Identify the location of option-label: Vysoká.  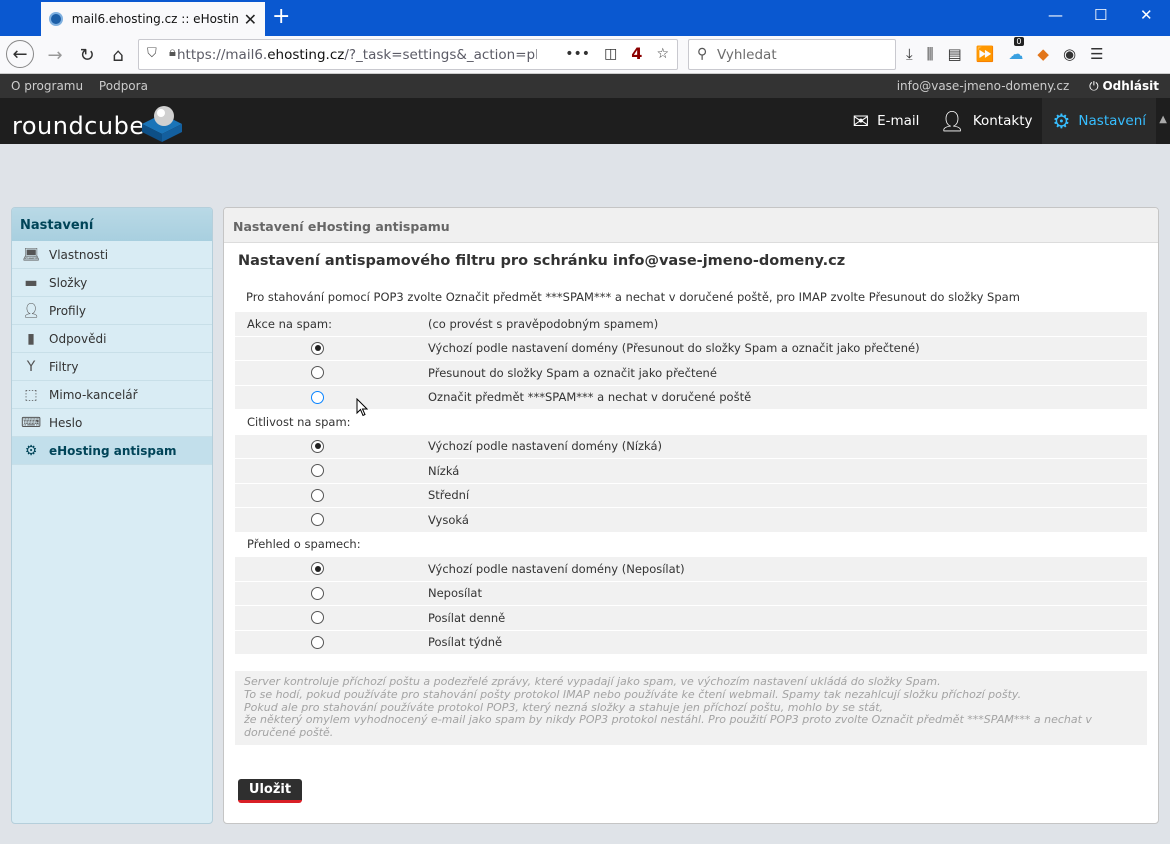
(448, 520).